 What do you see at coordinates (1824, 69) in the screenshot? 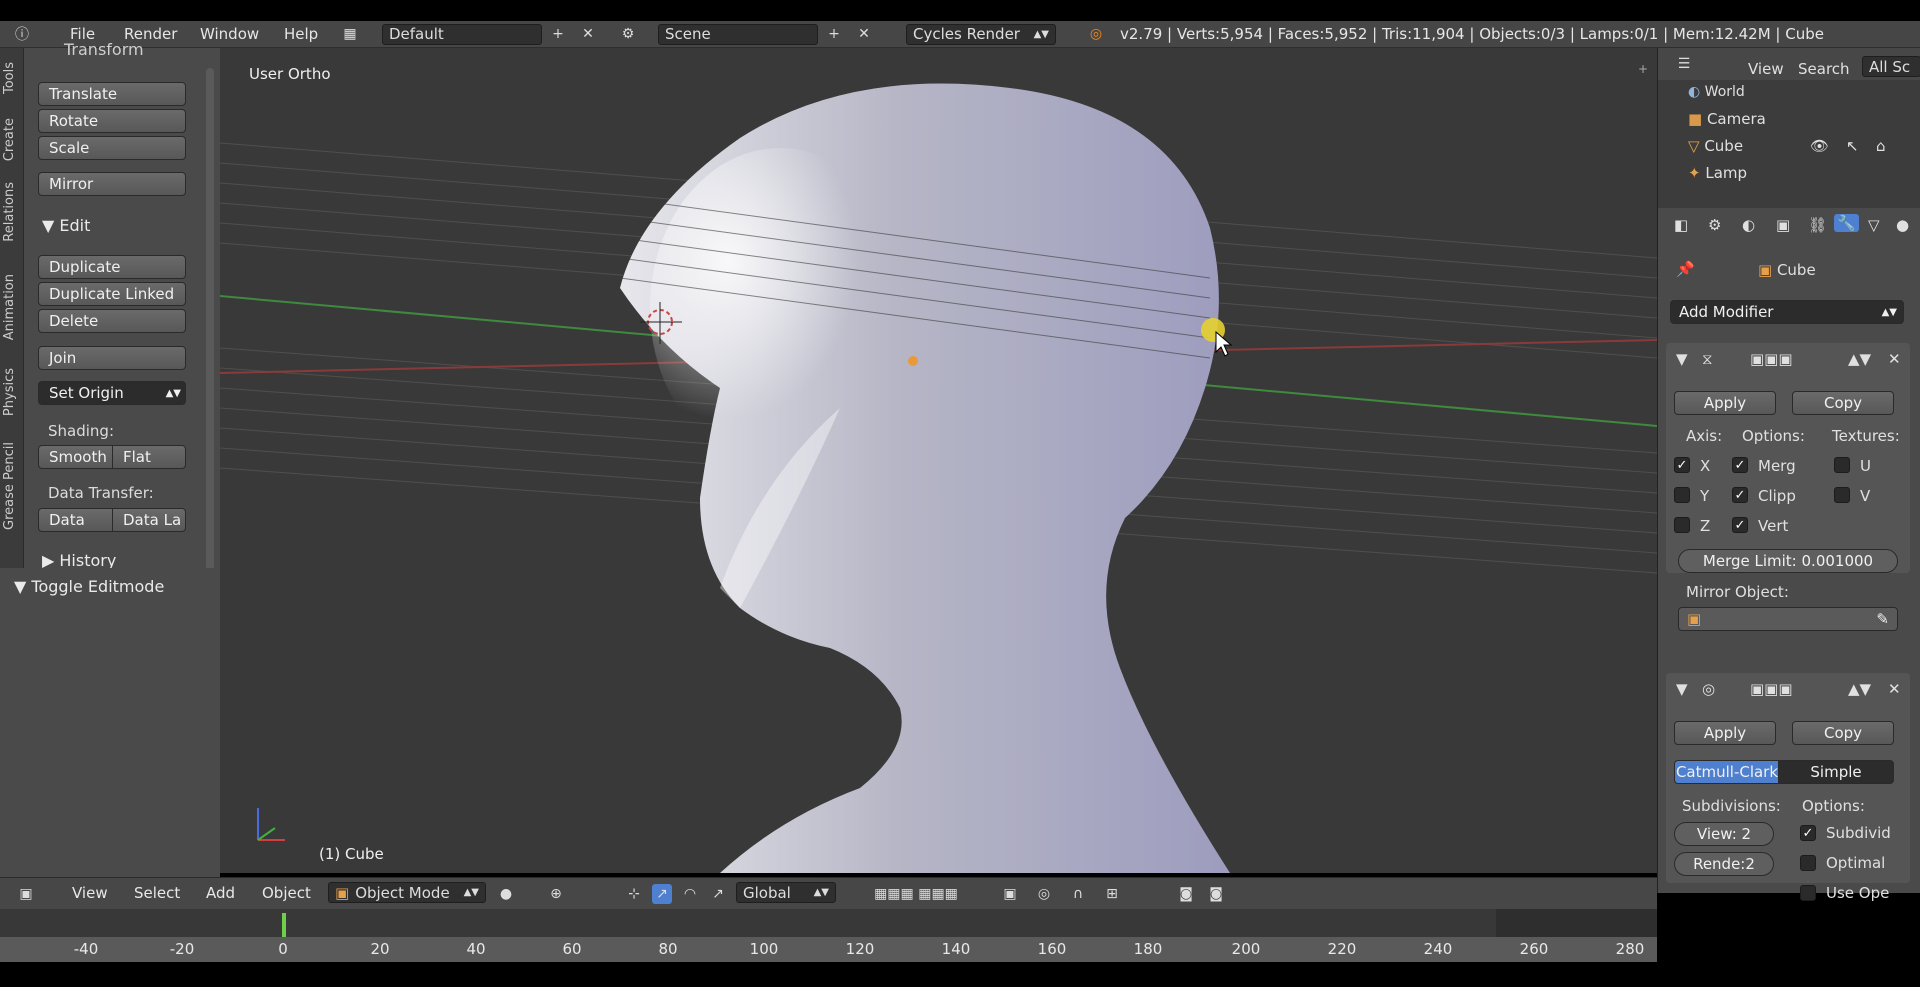
I see `outliner-search-menu: Search` at bounding box center [1824, 69].